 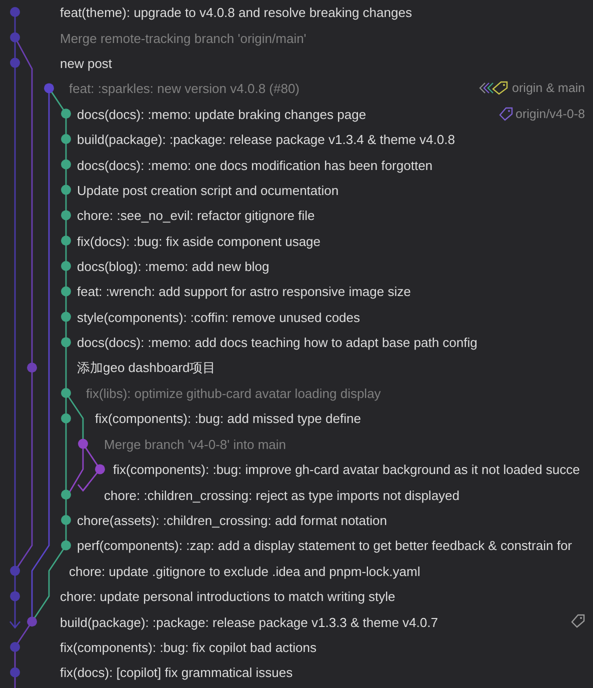 I want to click on commit-message: fix(components): :bug: add missed type define, so click(x=180, y=418).